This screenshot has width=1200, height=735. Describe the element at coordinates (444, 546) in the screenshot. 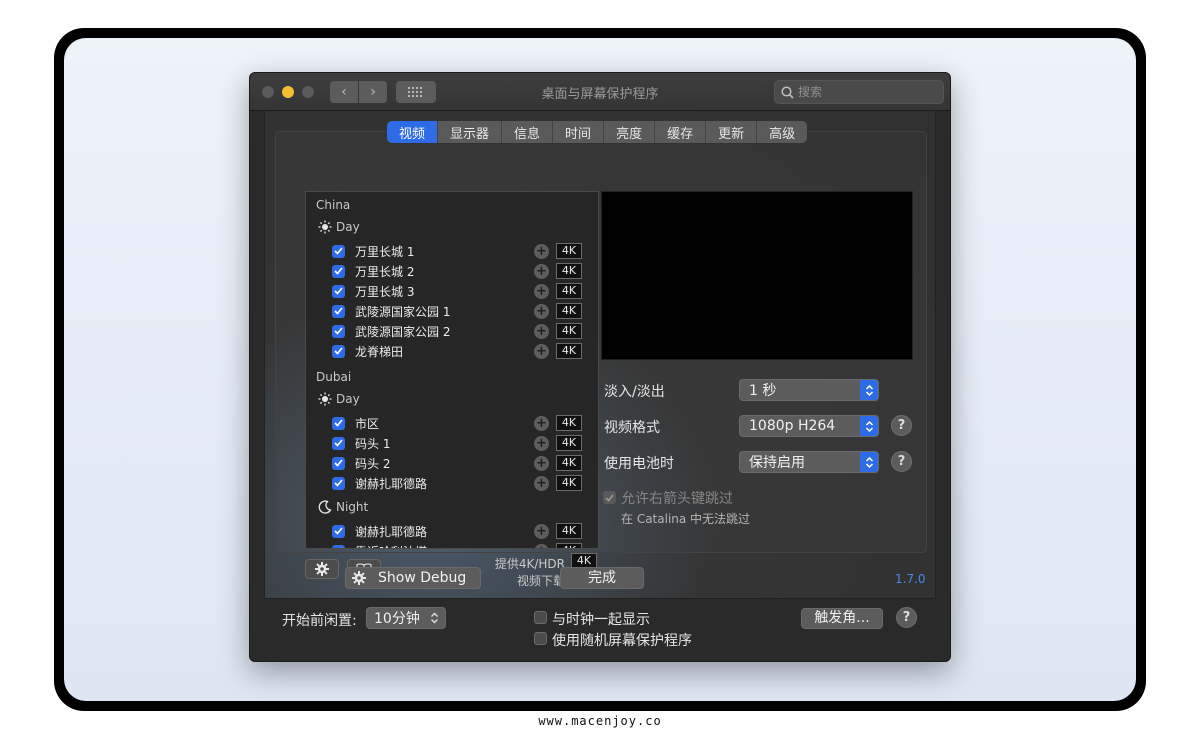

I see `video-name: 靠近哈利法塔` at that location.